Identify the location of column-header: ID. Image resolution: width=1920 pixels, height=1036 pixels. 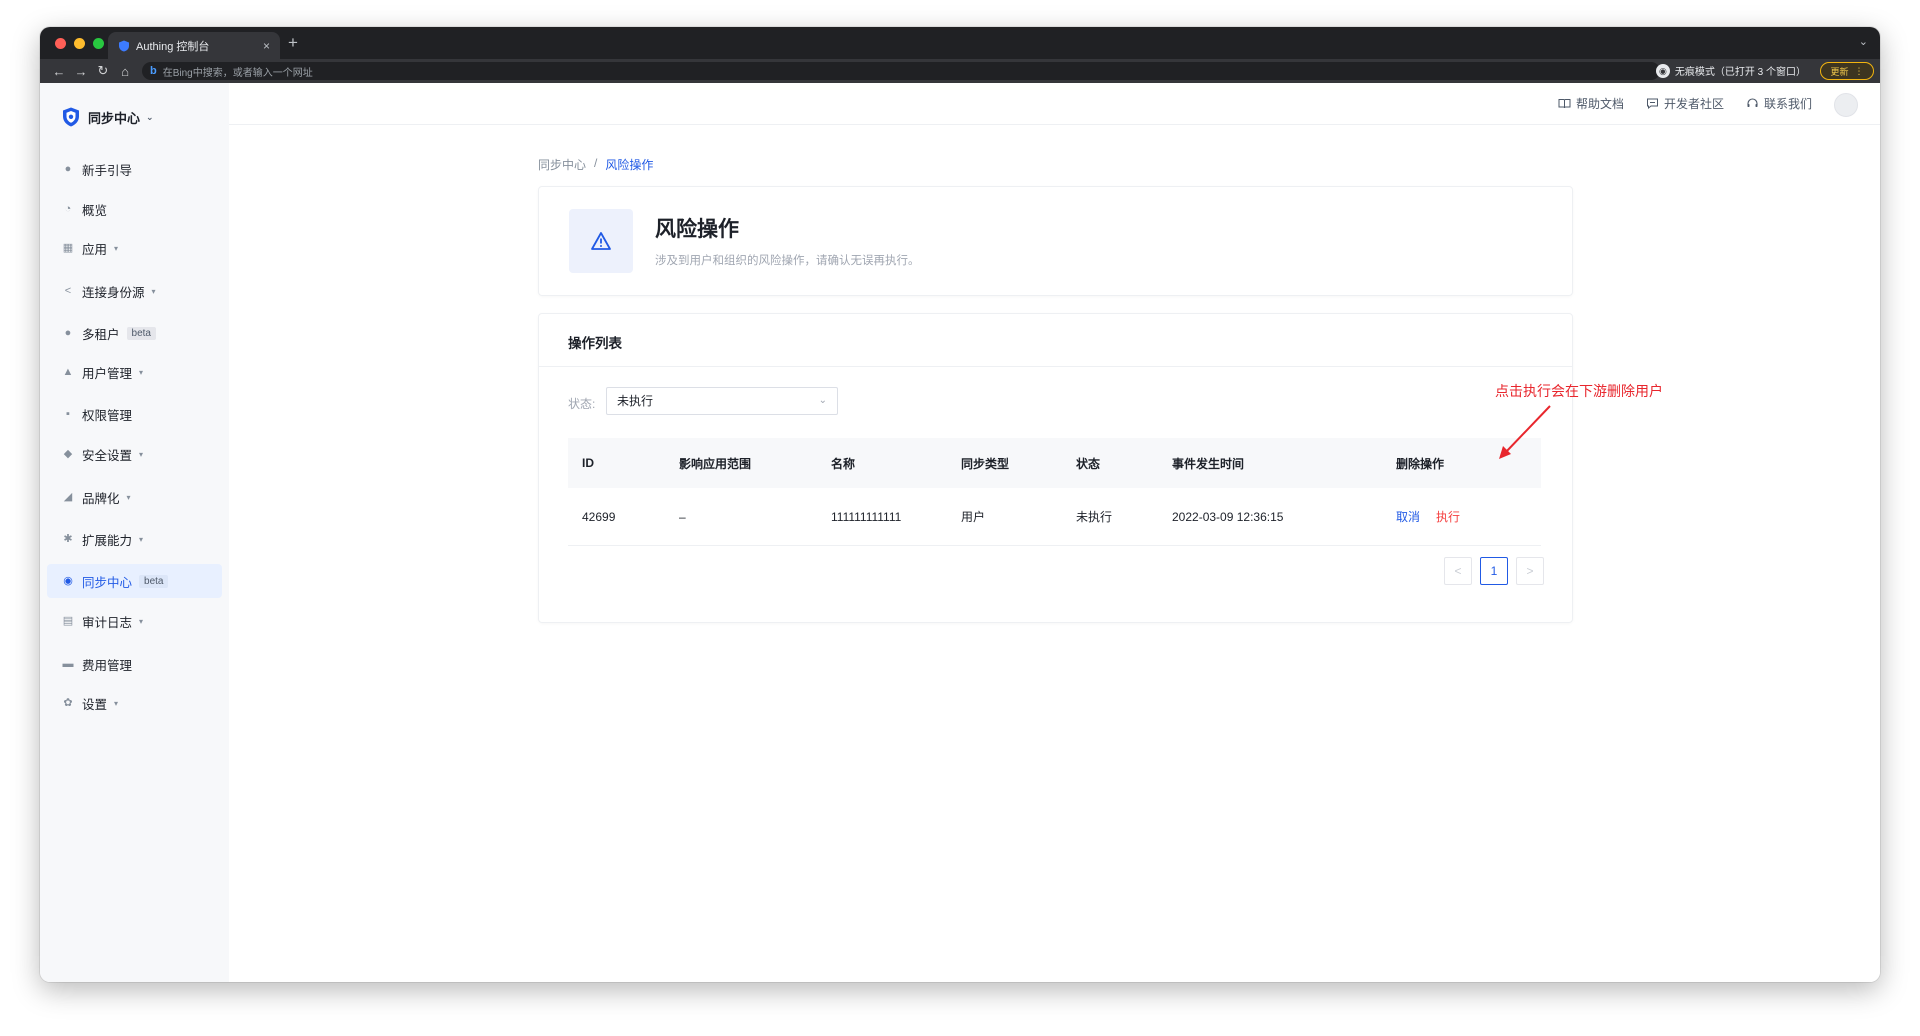
(588, 463).